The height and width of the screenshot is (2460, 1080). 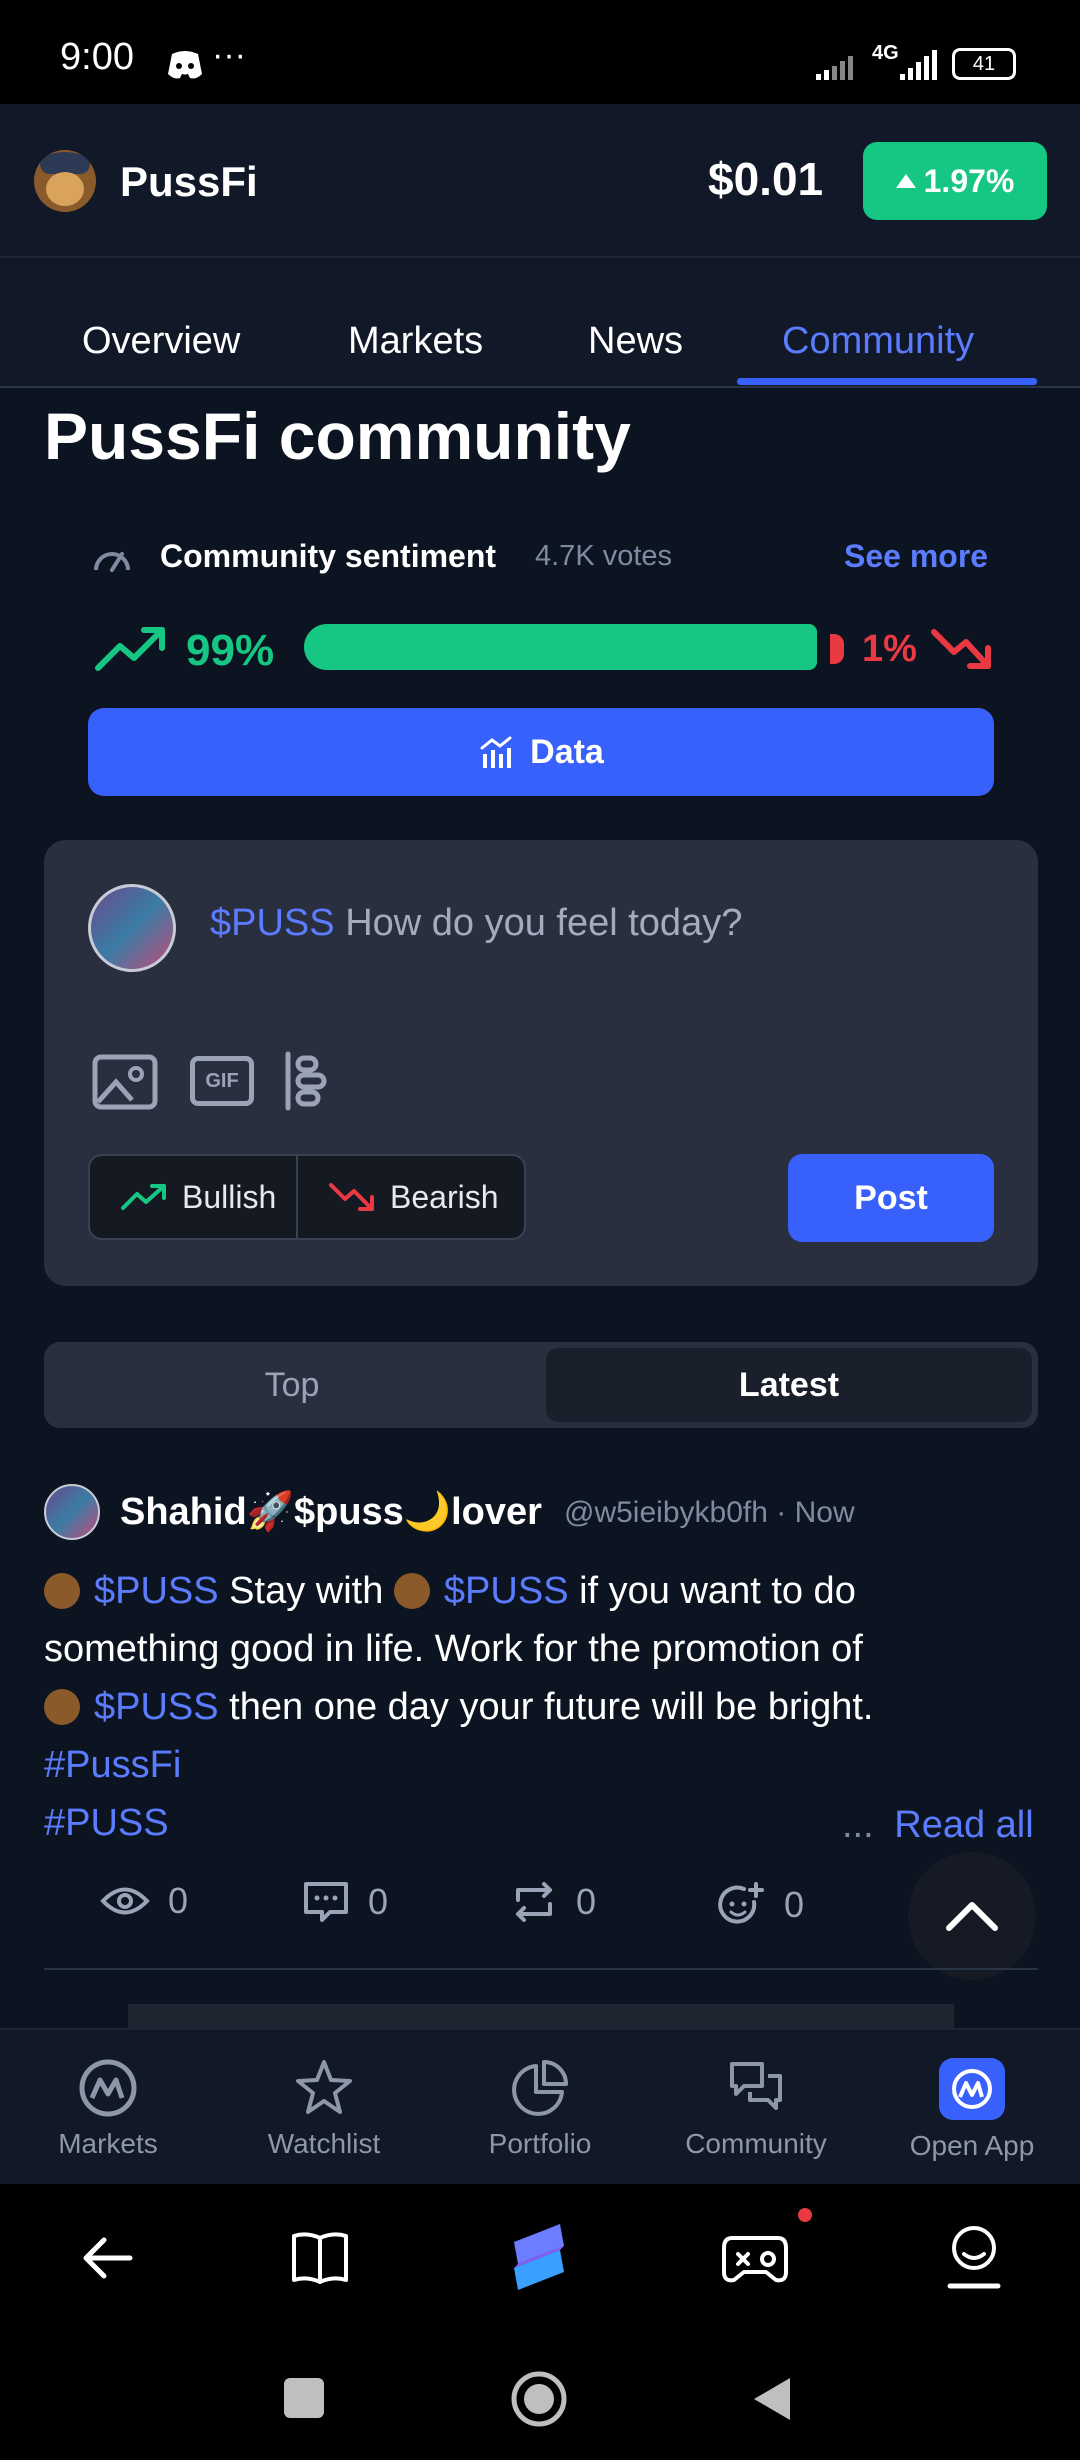 I want to click on read-all-label: Read all, so click(x=964, y=1825).